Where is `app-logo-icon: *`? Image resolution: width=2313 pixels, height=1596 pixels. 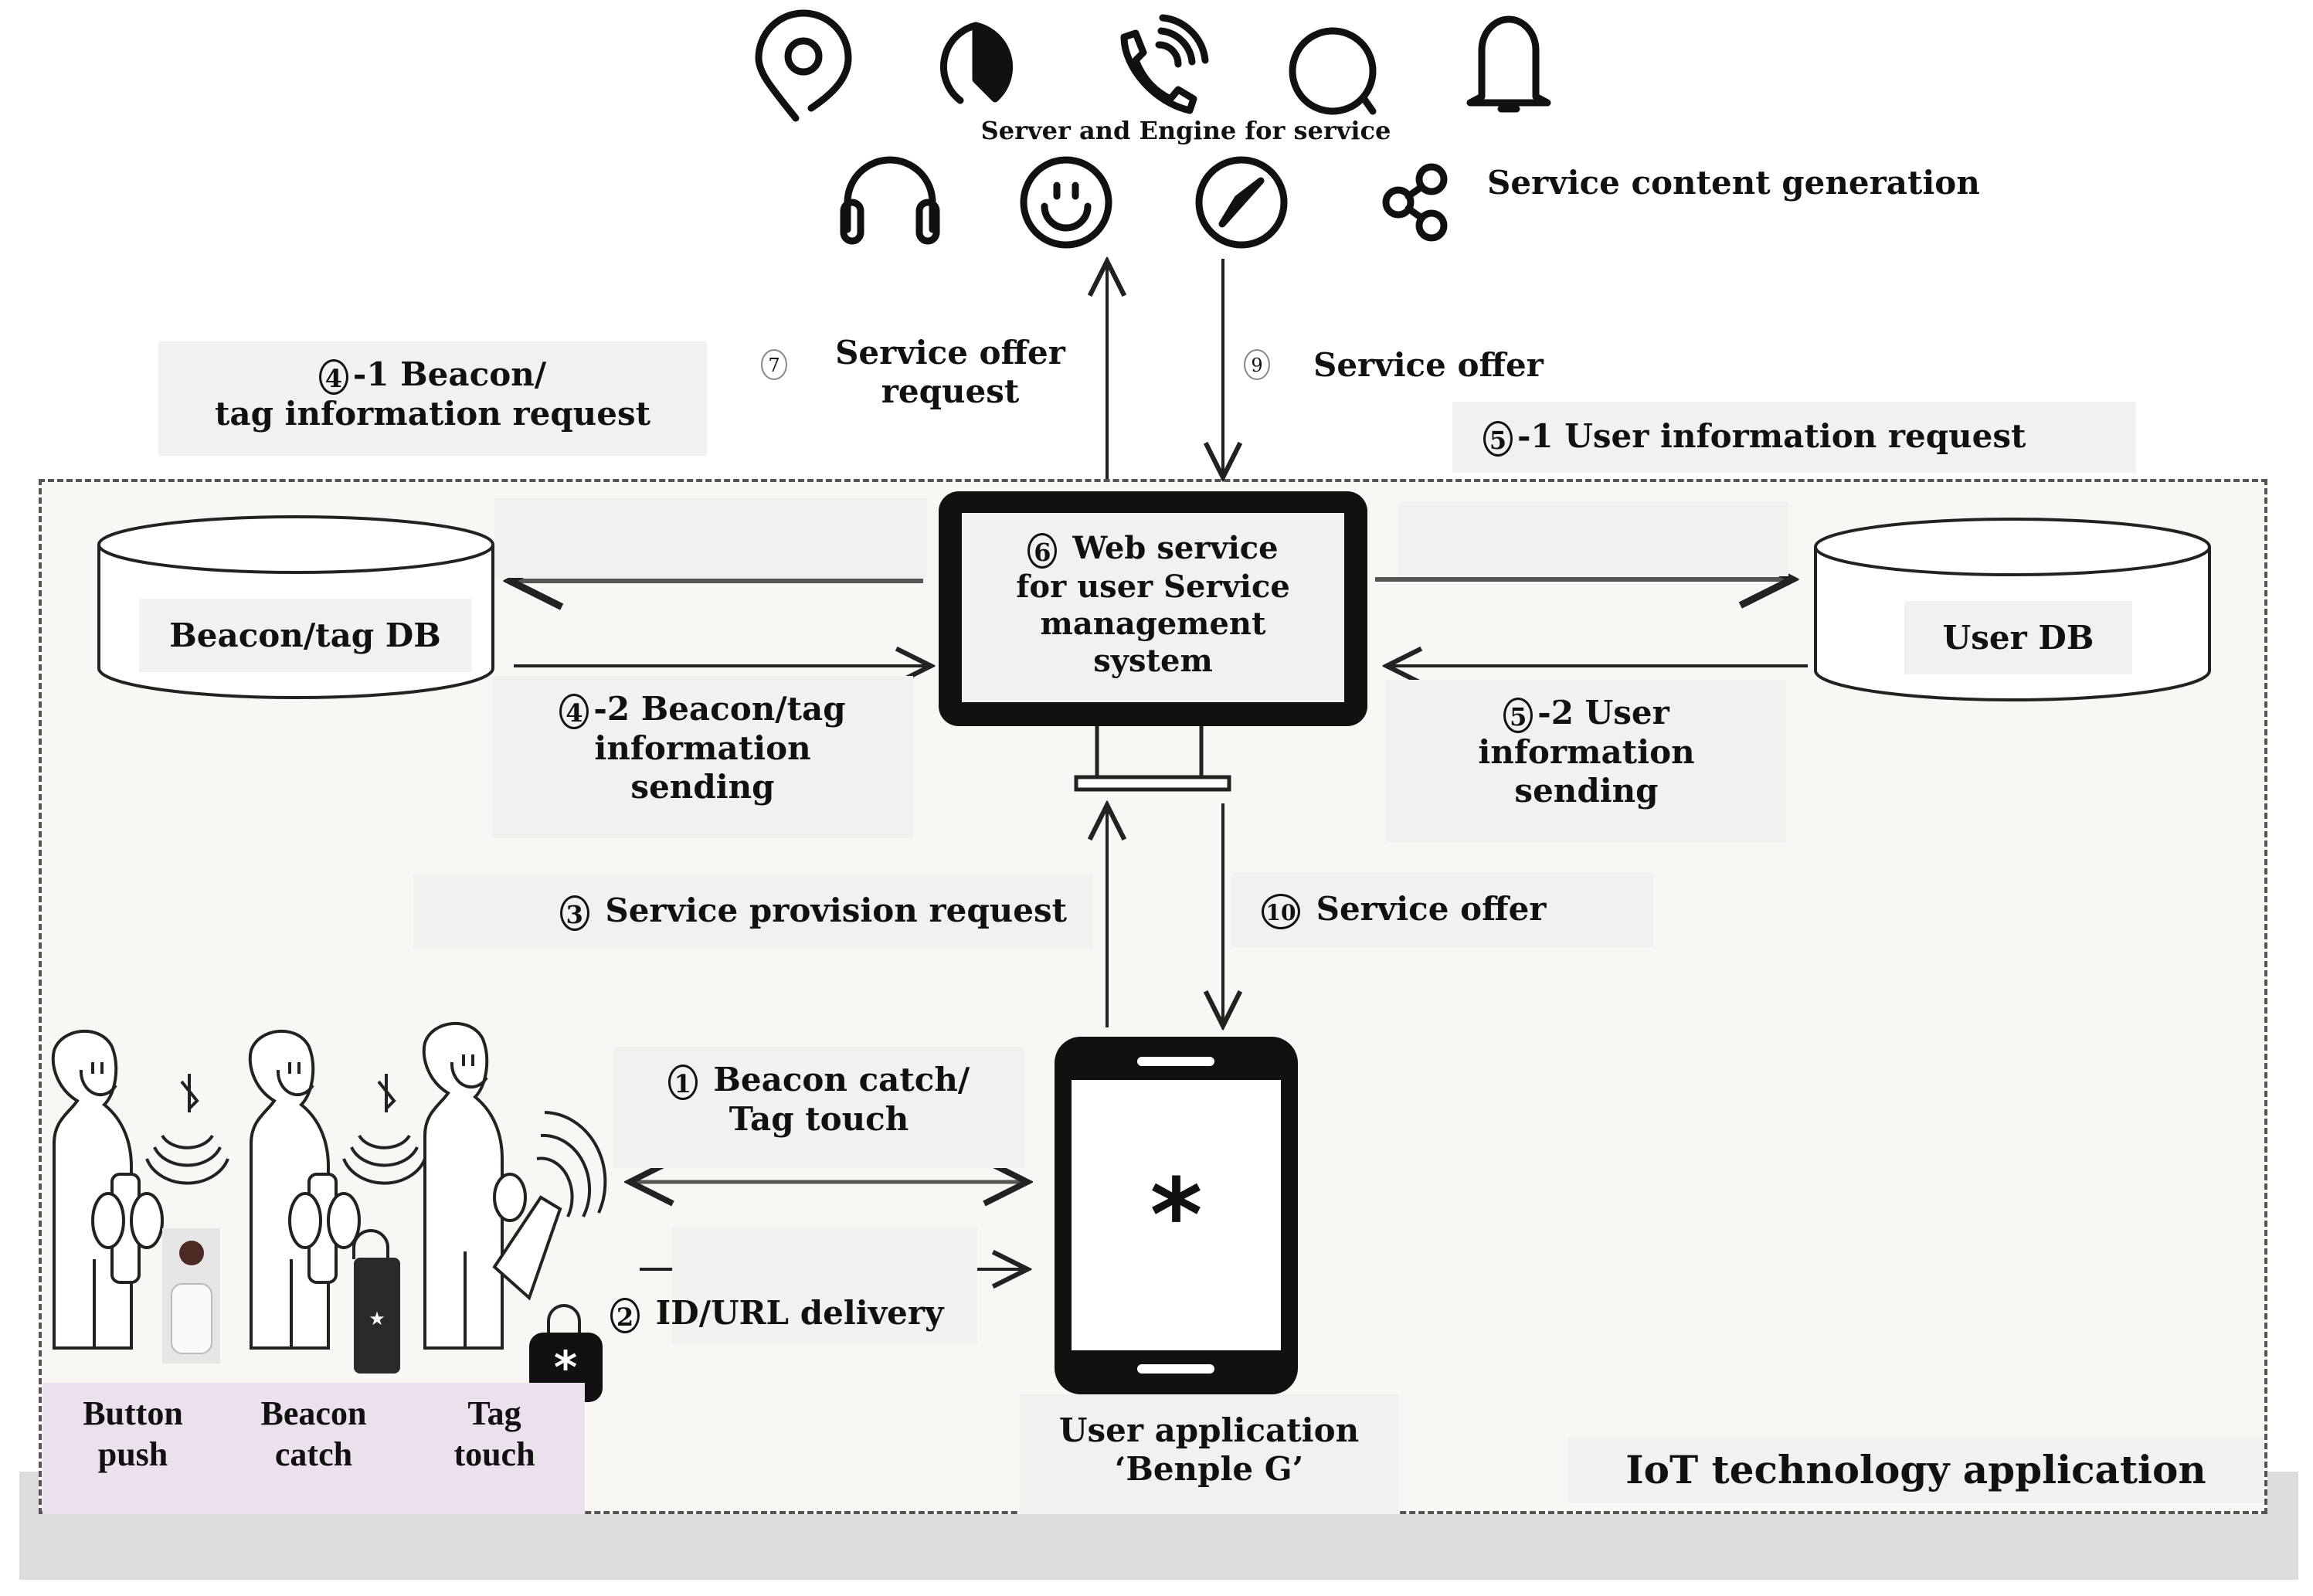 app-logo-icon: * is located at coordinates (1177, 1215).